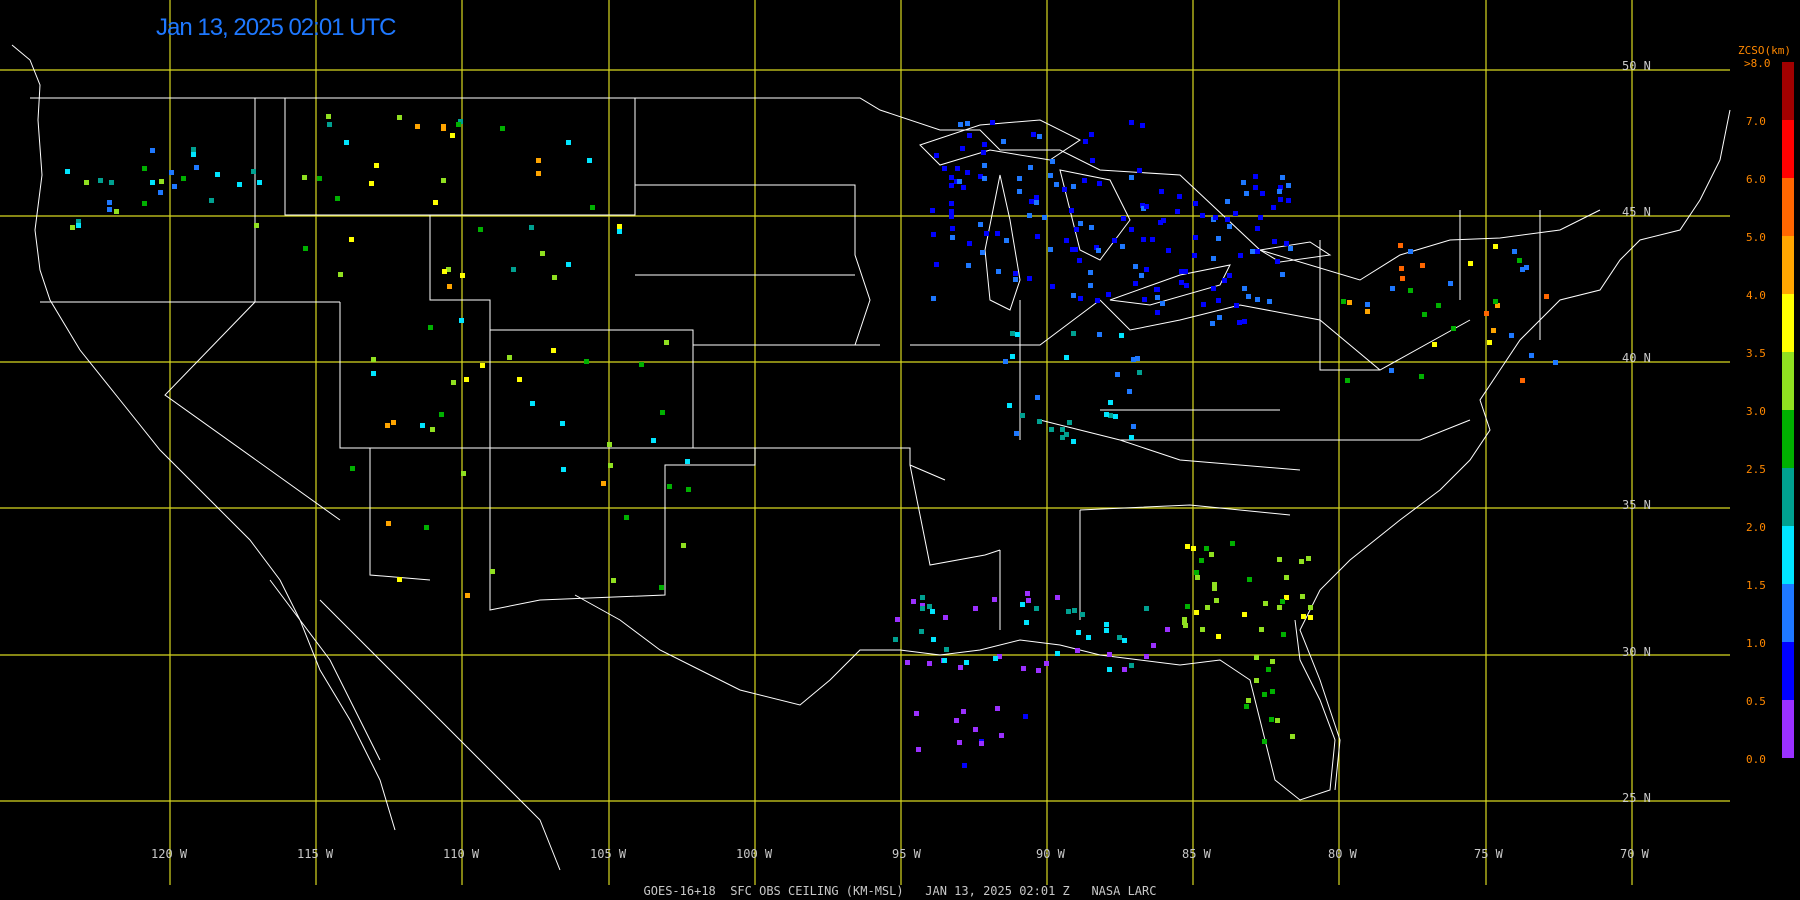 This screenshot has height=900, width=1800. What do you see at coordinates (1636, 212) in the screenshot?
I see `lat-label-45n: 45 N` at bounding box center [1636, 212].